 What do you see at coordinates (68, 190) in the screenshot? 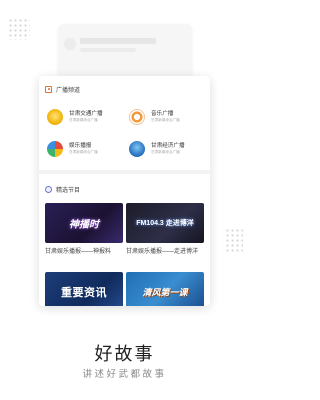
I see `featured-section-title: 精选节目` at bounding box center [68, 190].